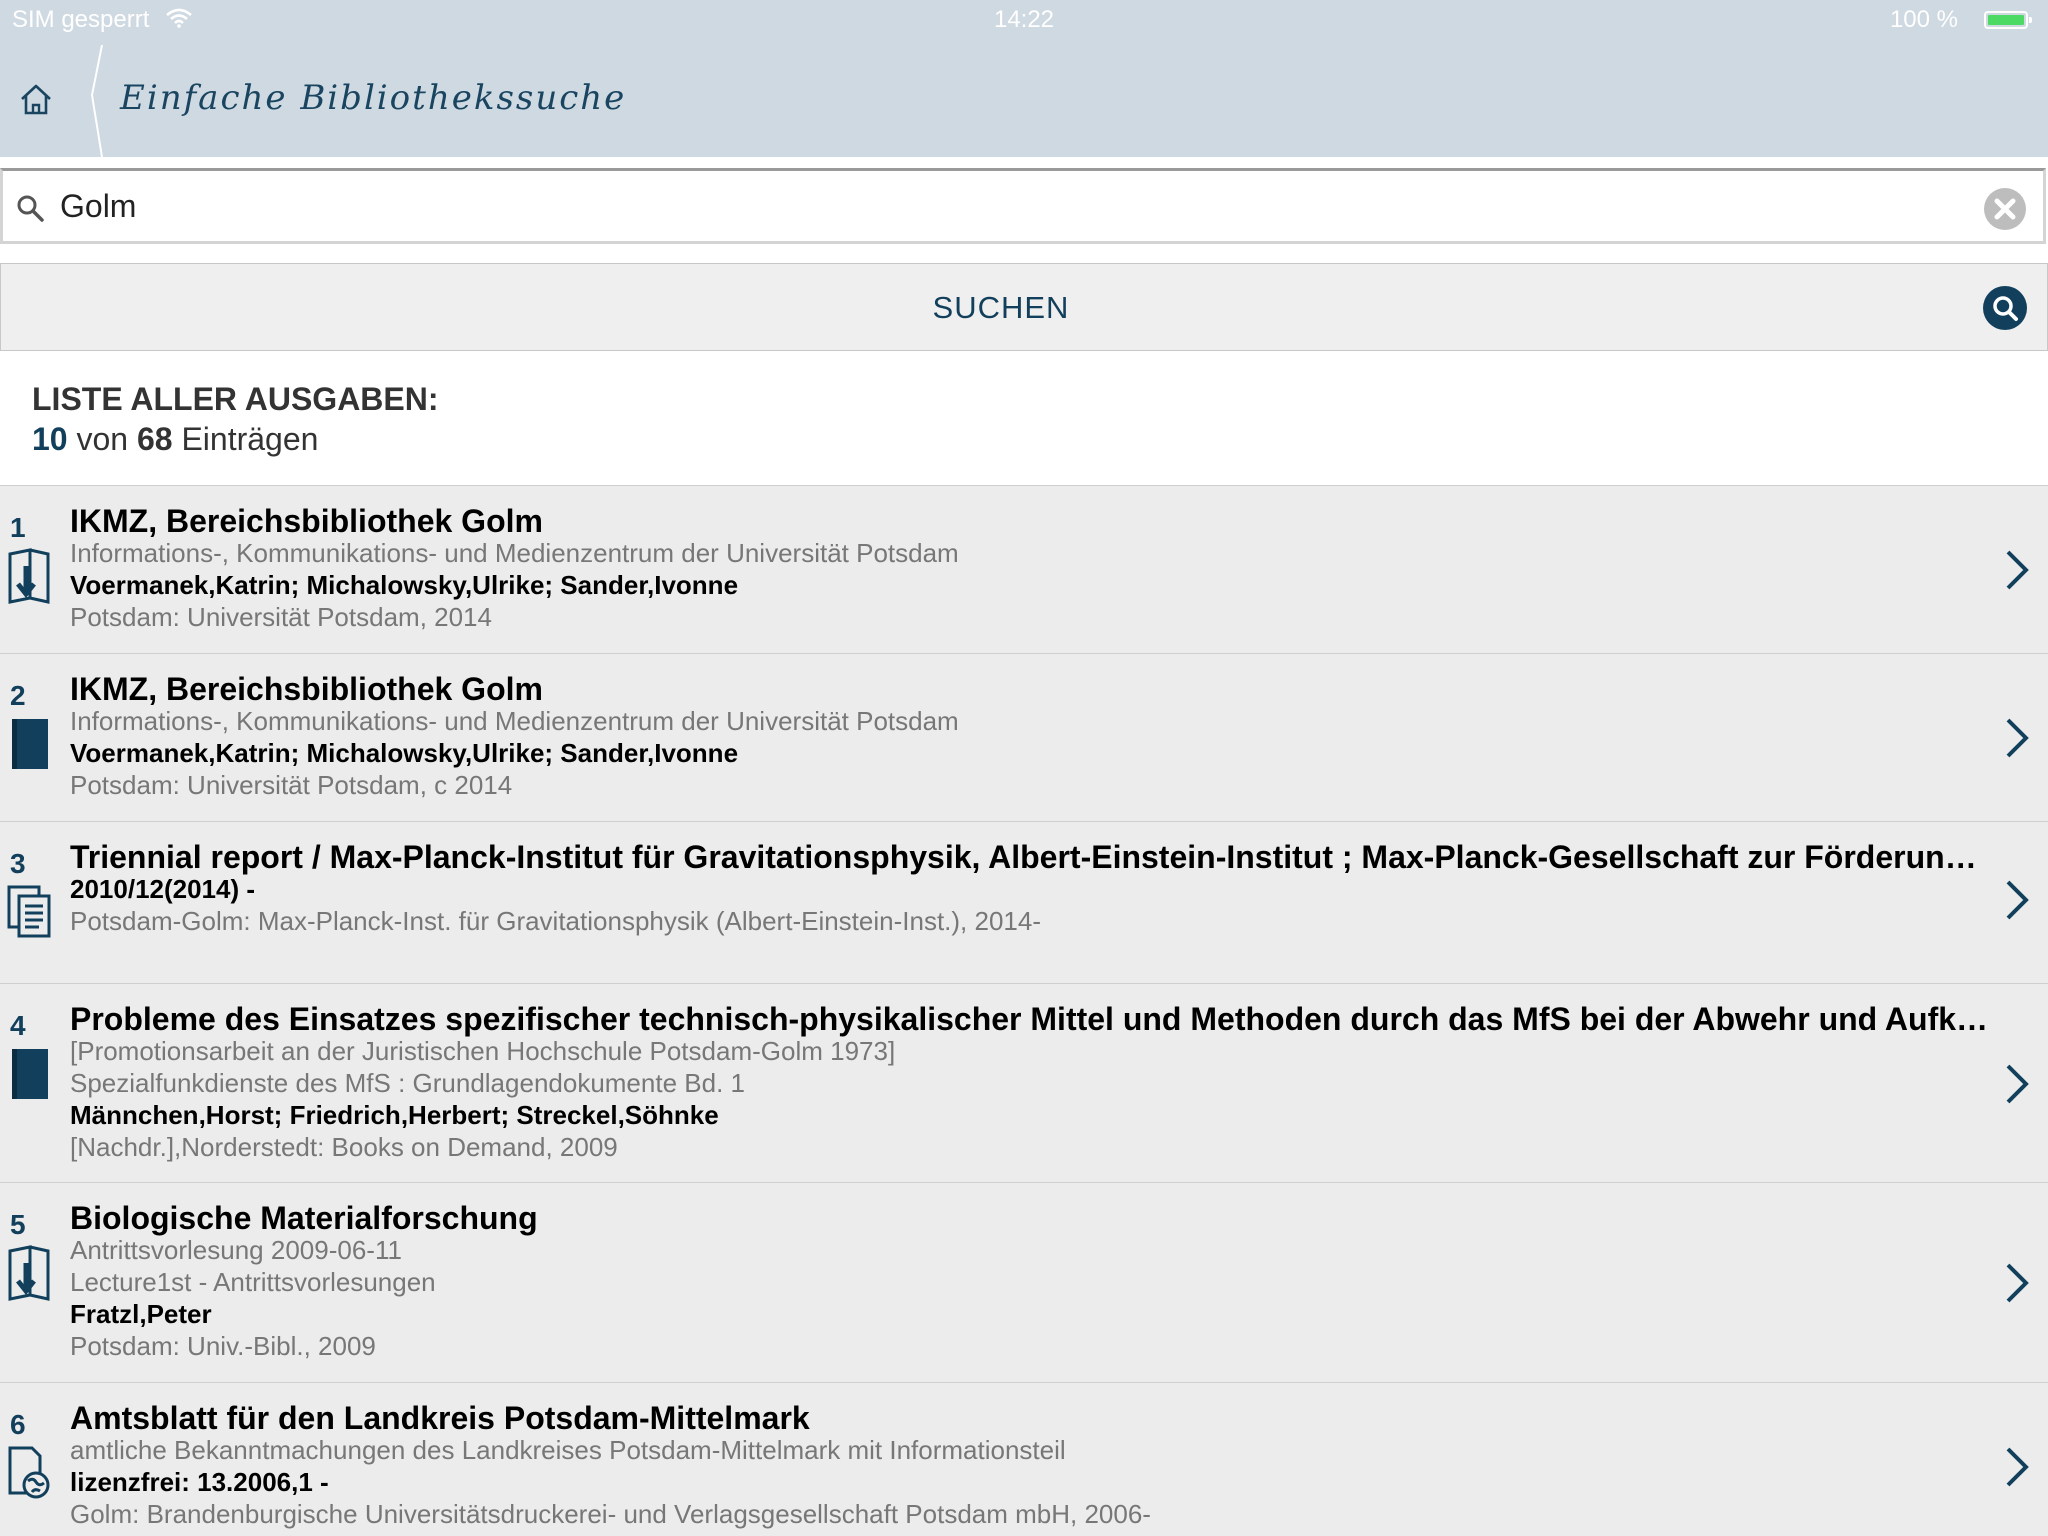  Describe the element at coordinates (154, 439) in the screenshot. I see `total-count: 68` at that location.